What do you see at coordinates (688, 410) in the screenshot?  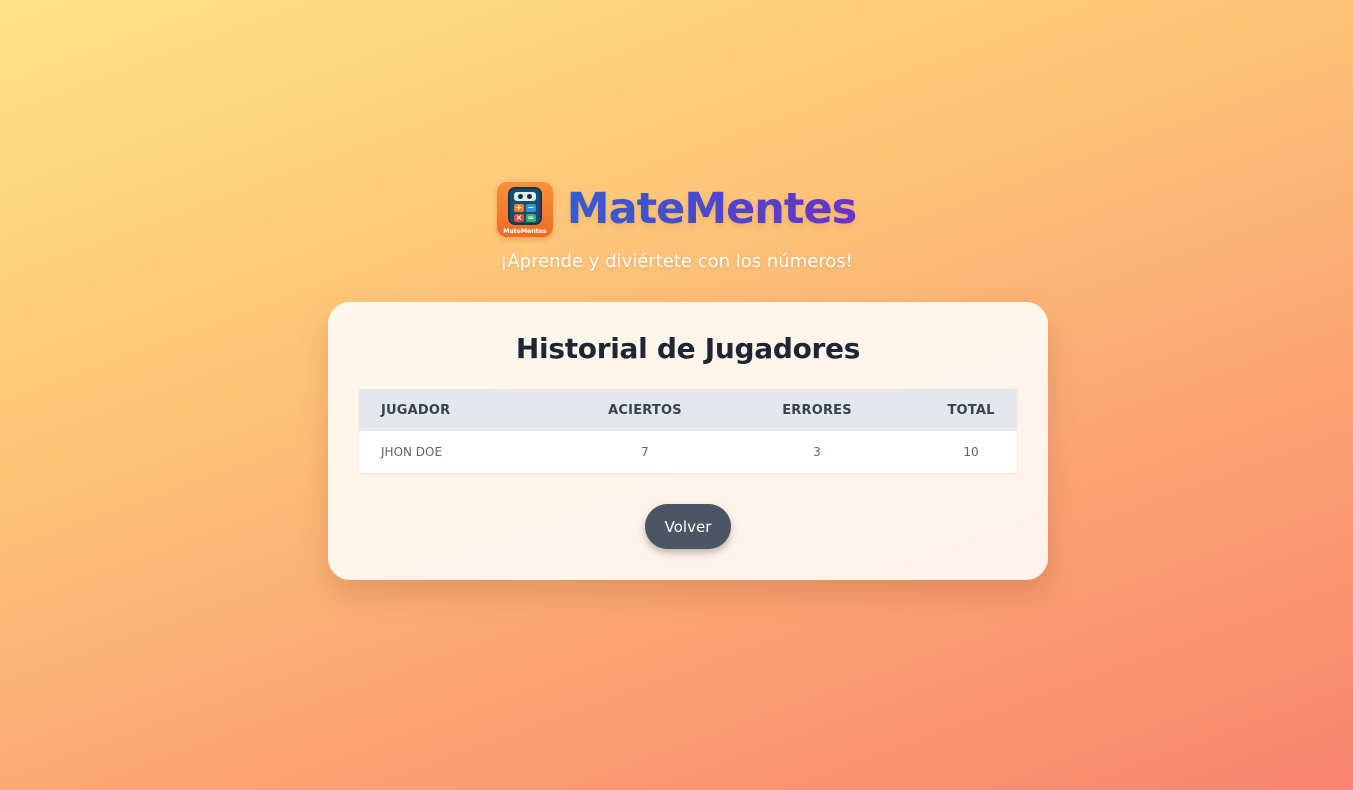 I see `table-header-row: JUGADOR ACIERTOS ERRORES TOTAL` at bounding box center [688, 410].